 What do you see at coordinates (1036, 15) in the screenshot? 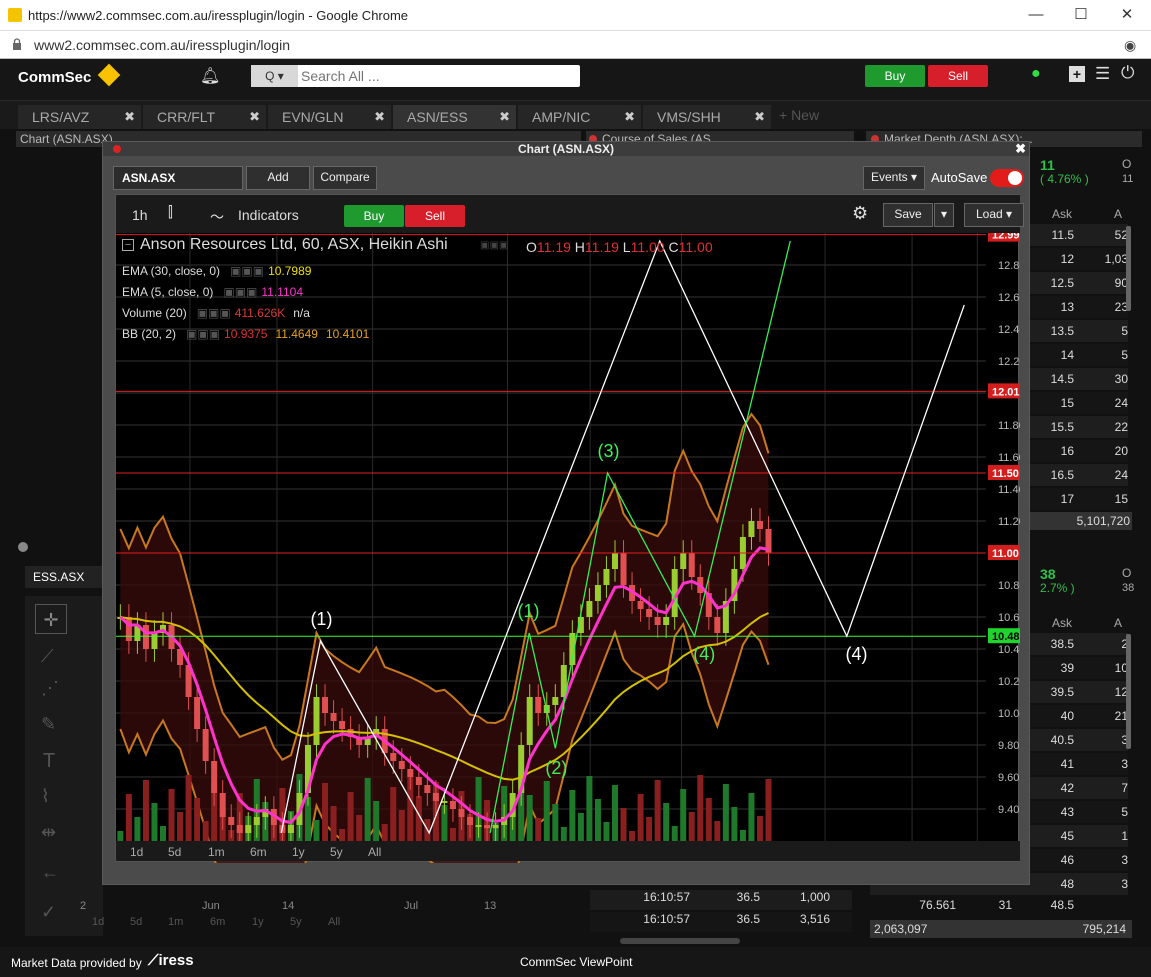
I see `minimize-button: —` at bounding box center [1036, 15].